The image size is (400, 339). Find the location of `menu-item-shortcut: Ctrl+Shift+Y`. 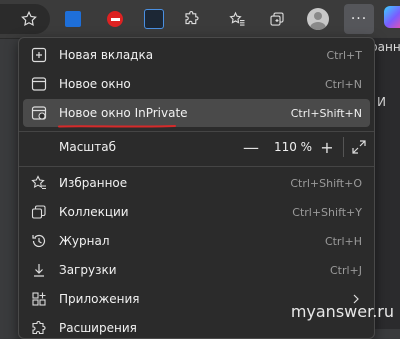

menu-item-shortcut: Ctrl+Shift+Y is located at coordinates (327, 212).